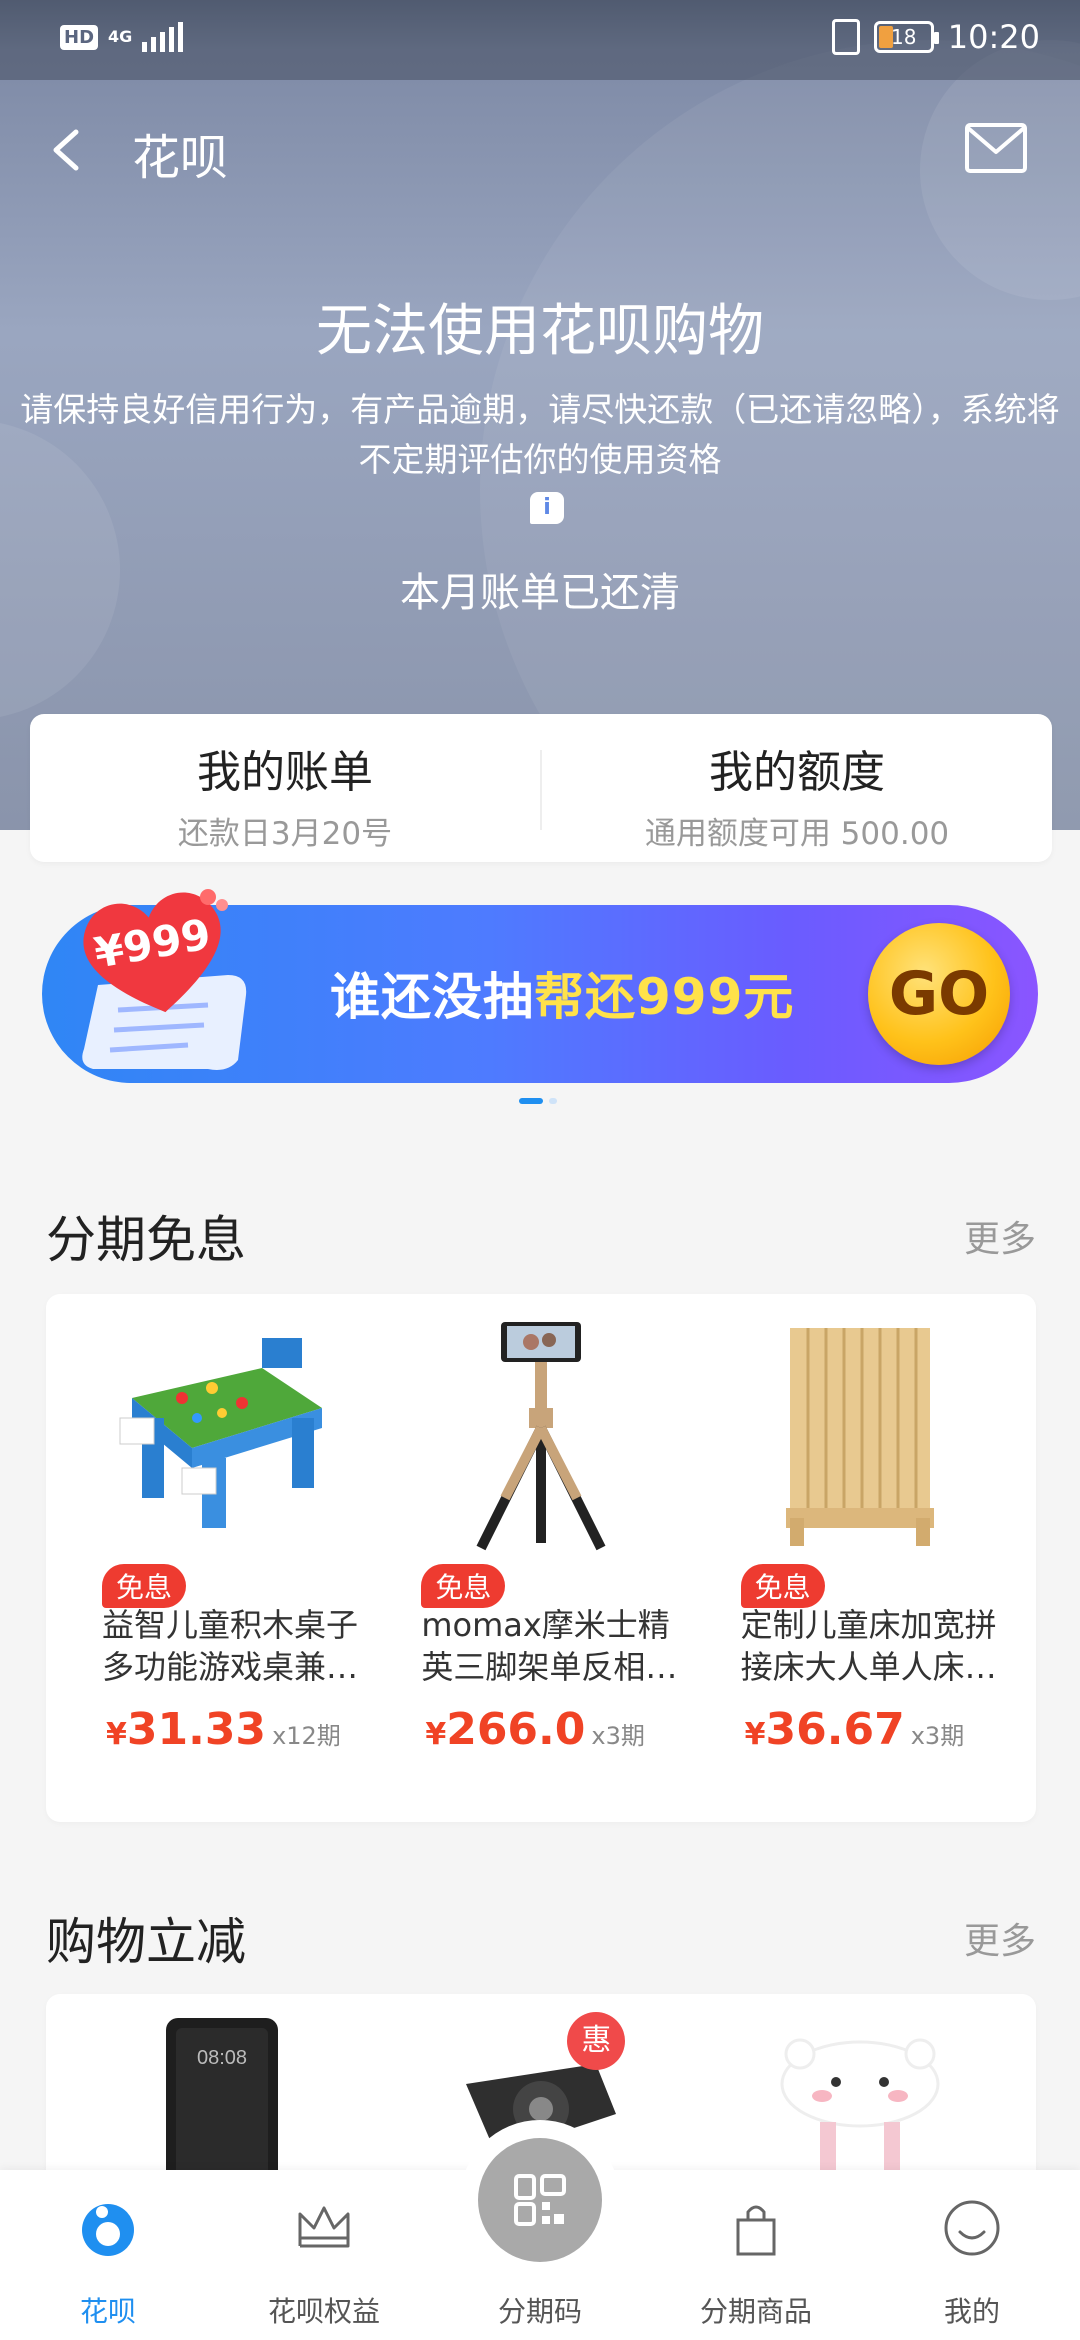  I want to click on chevron-left-icon, so click(66, 150).